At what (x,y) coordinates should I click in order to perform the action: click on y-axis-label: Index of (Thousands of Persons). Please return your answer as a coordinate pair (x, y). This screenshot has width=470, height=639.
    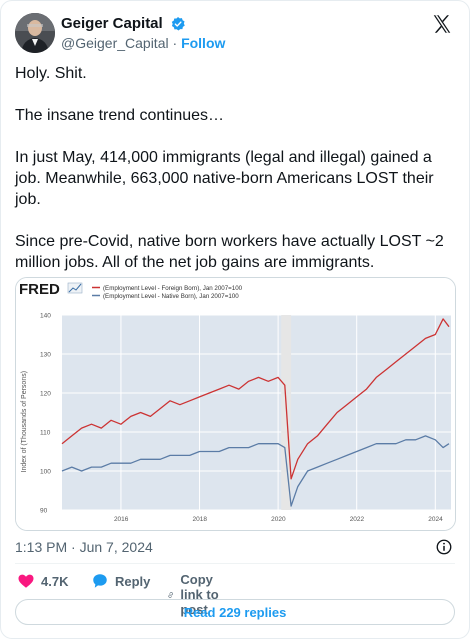
    Looking at the image, I should click on (24, 422).